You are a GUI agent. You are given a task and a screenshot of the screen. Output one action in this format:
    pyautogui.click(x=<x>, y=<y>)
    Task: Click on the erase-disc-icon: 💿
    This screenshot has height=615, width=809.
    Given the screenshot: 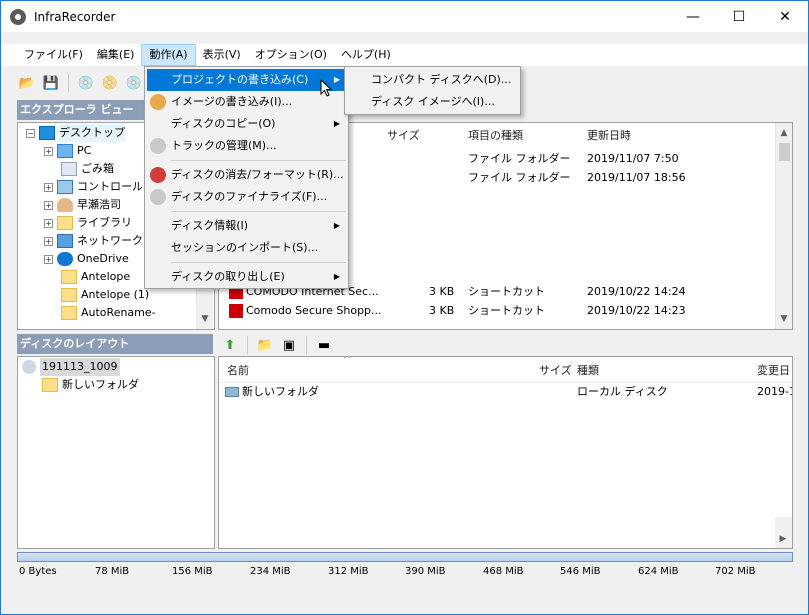 What is the action you would take?
    pyautogui.click(x=134, y=83)
    